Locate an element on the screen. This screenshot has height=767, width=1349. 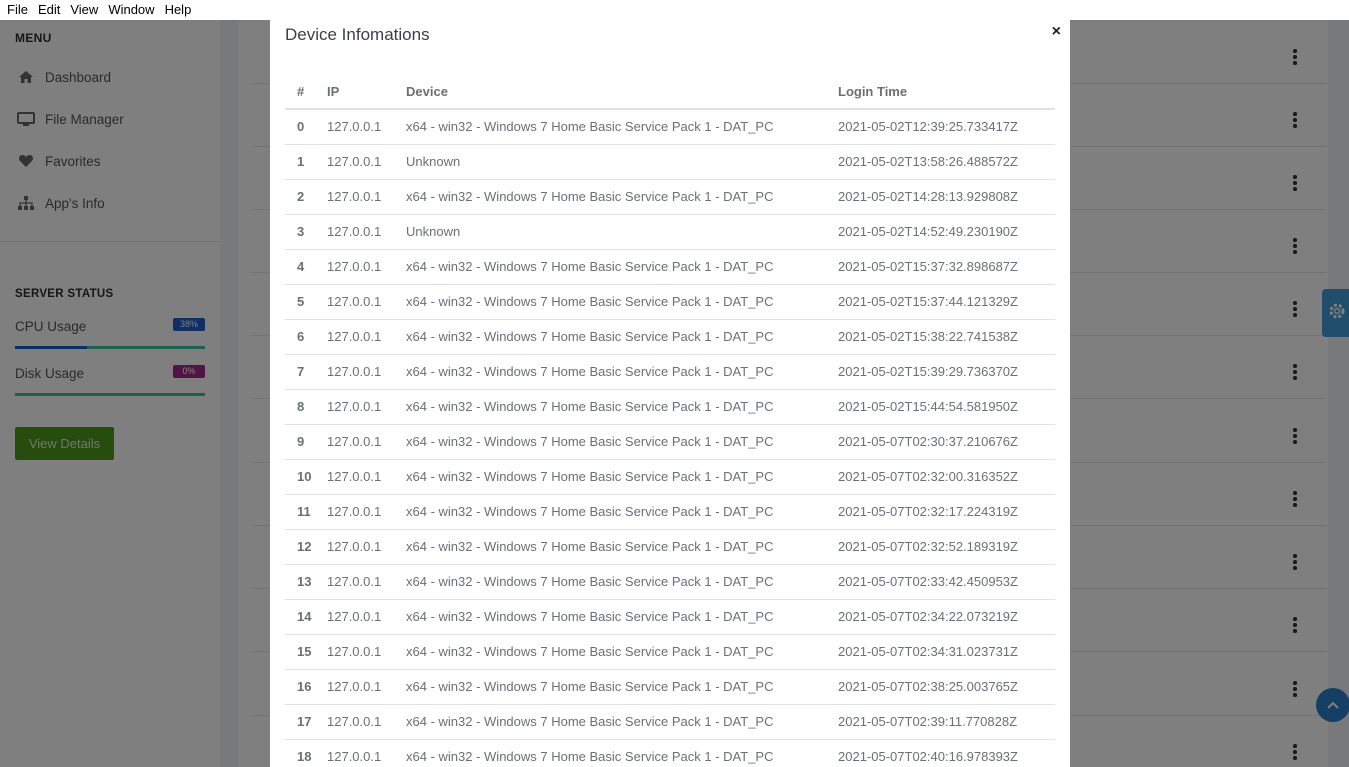
table-header-row: # IP Device Login Time is located at coordinates (670, 92).